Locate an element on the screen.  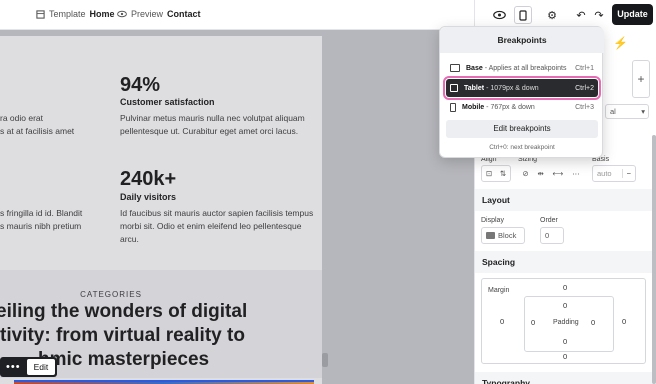
preview-prefix: Preview is located at coordinates (147, 14).